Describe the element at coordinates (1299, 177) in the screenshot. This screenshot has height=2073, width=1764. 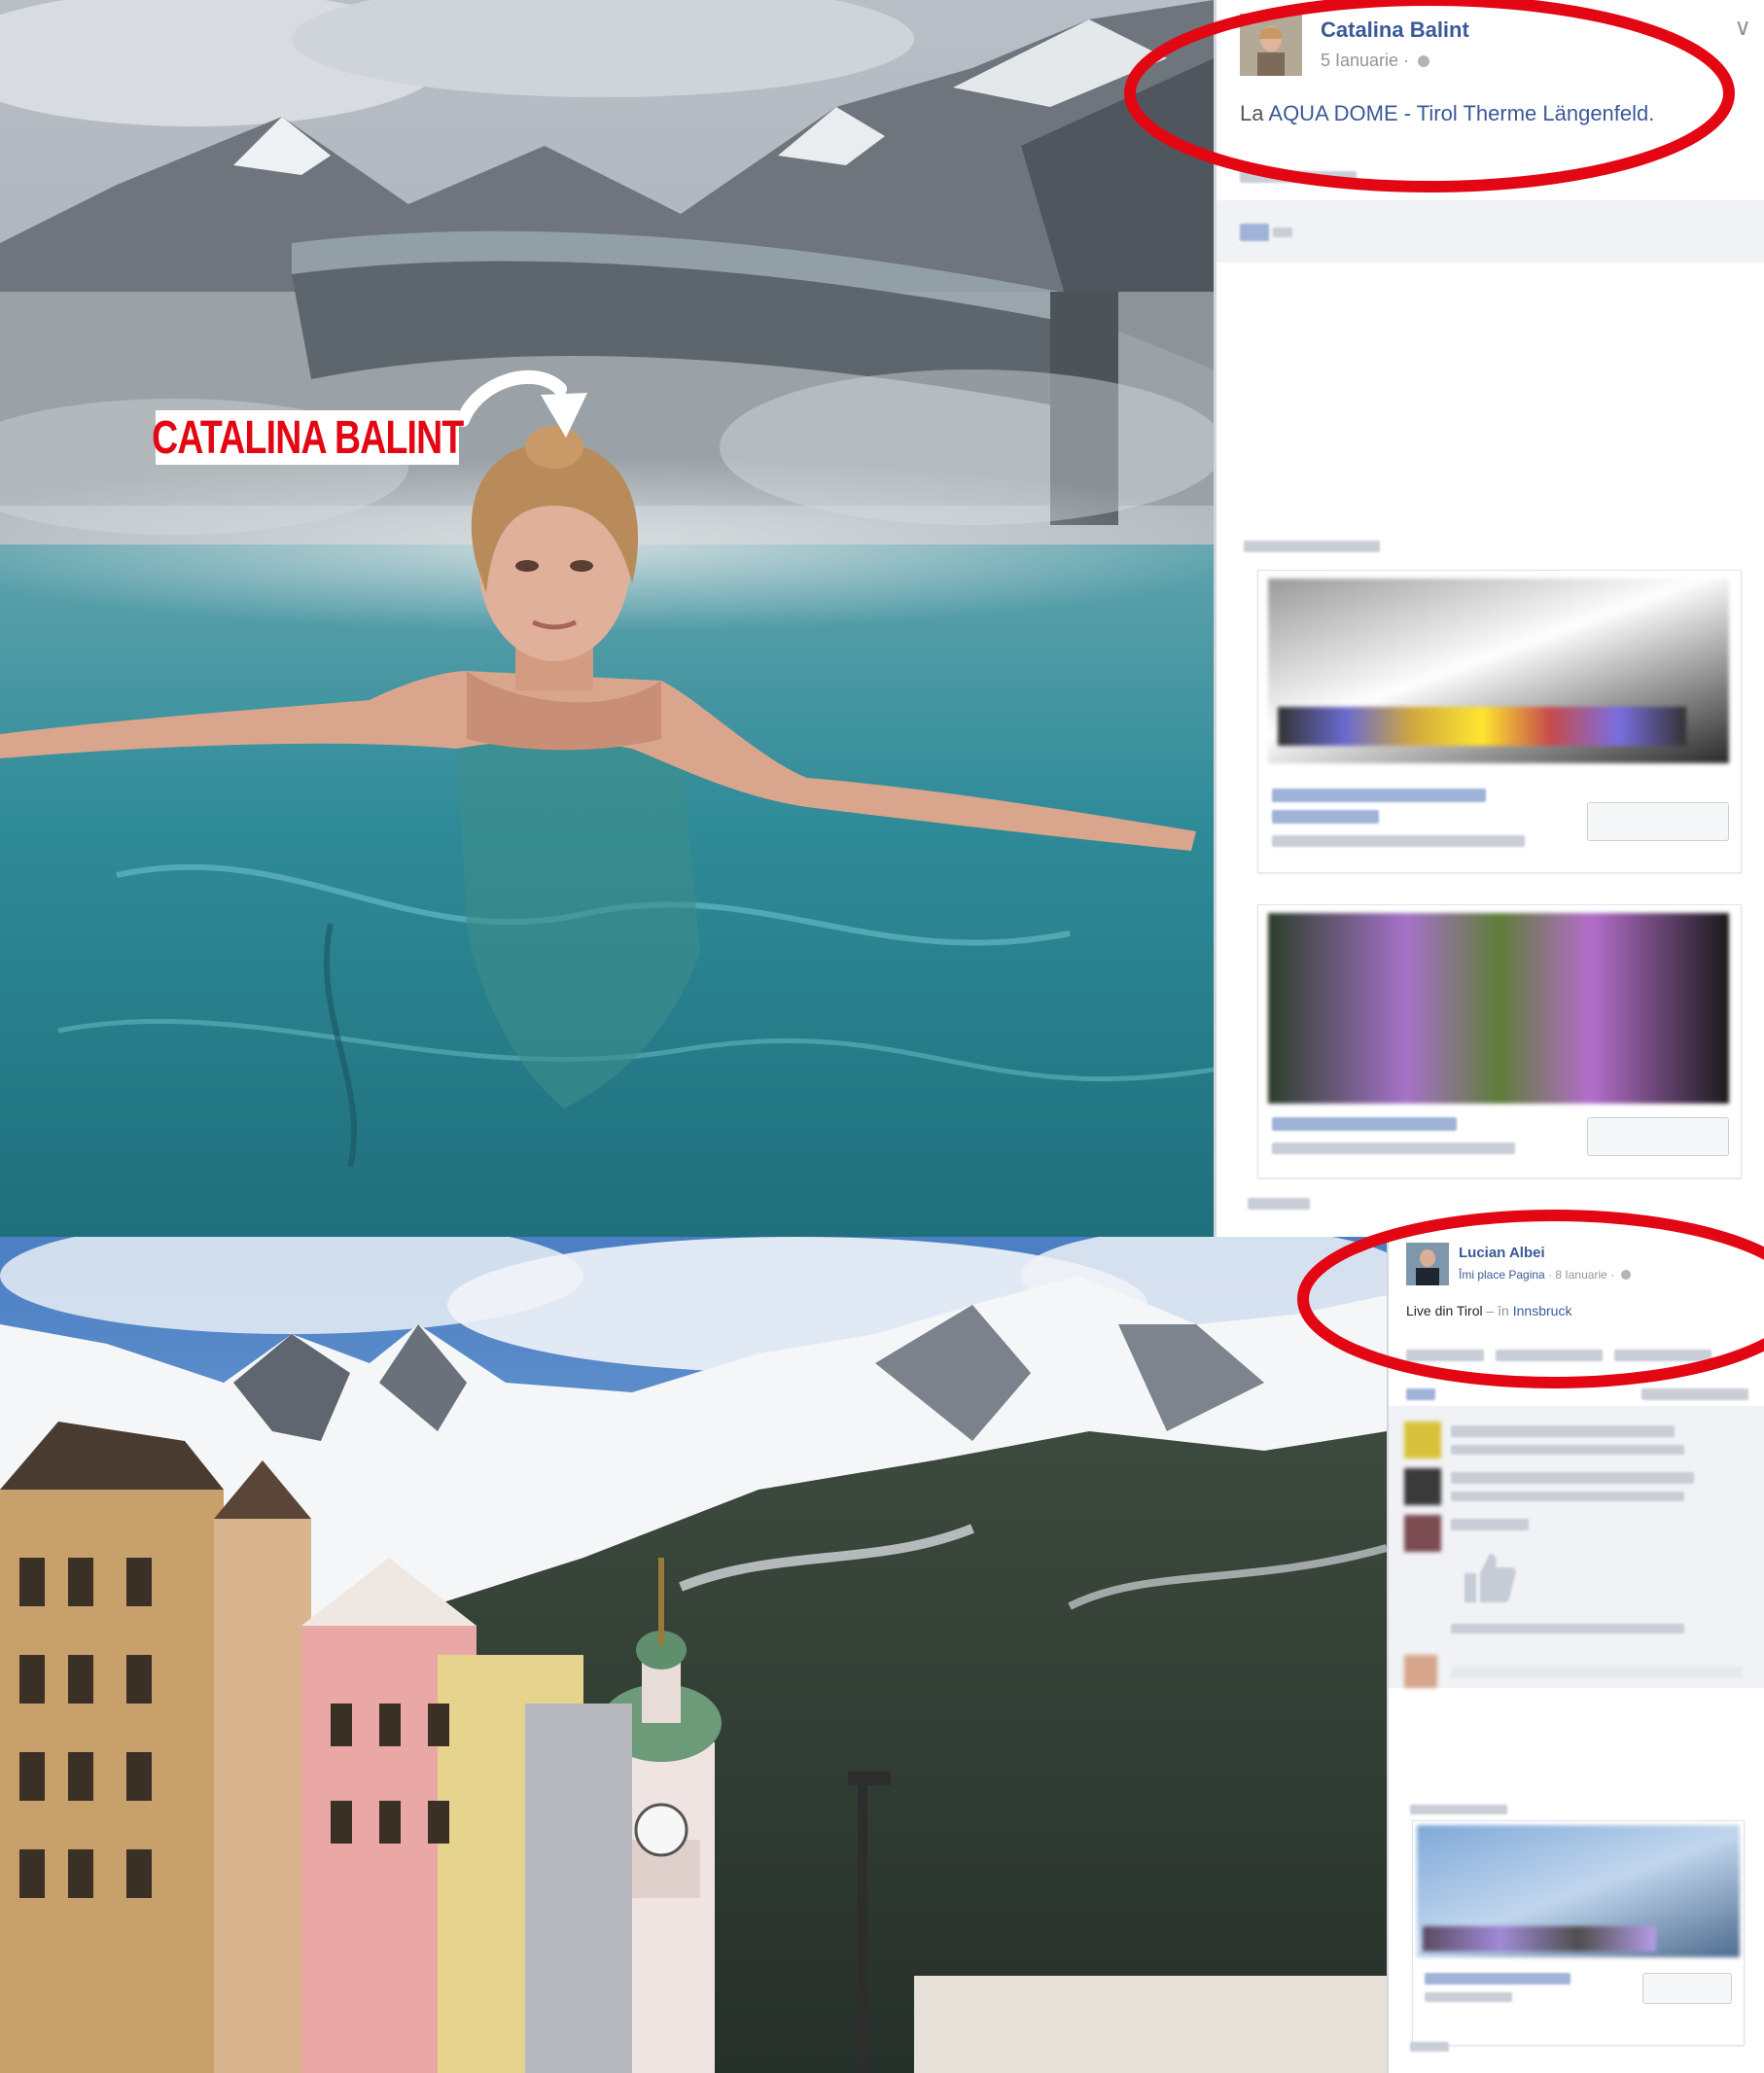
I see `reactions-bar` at that location.